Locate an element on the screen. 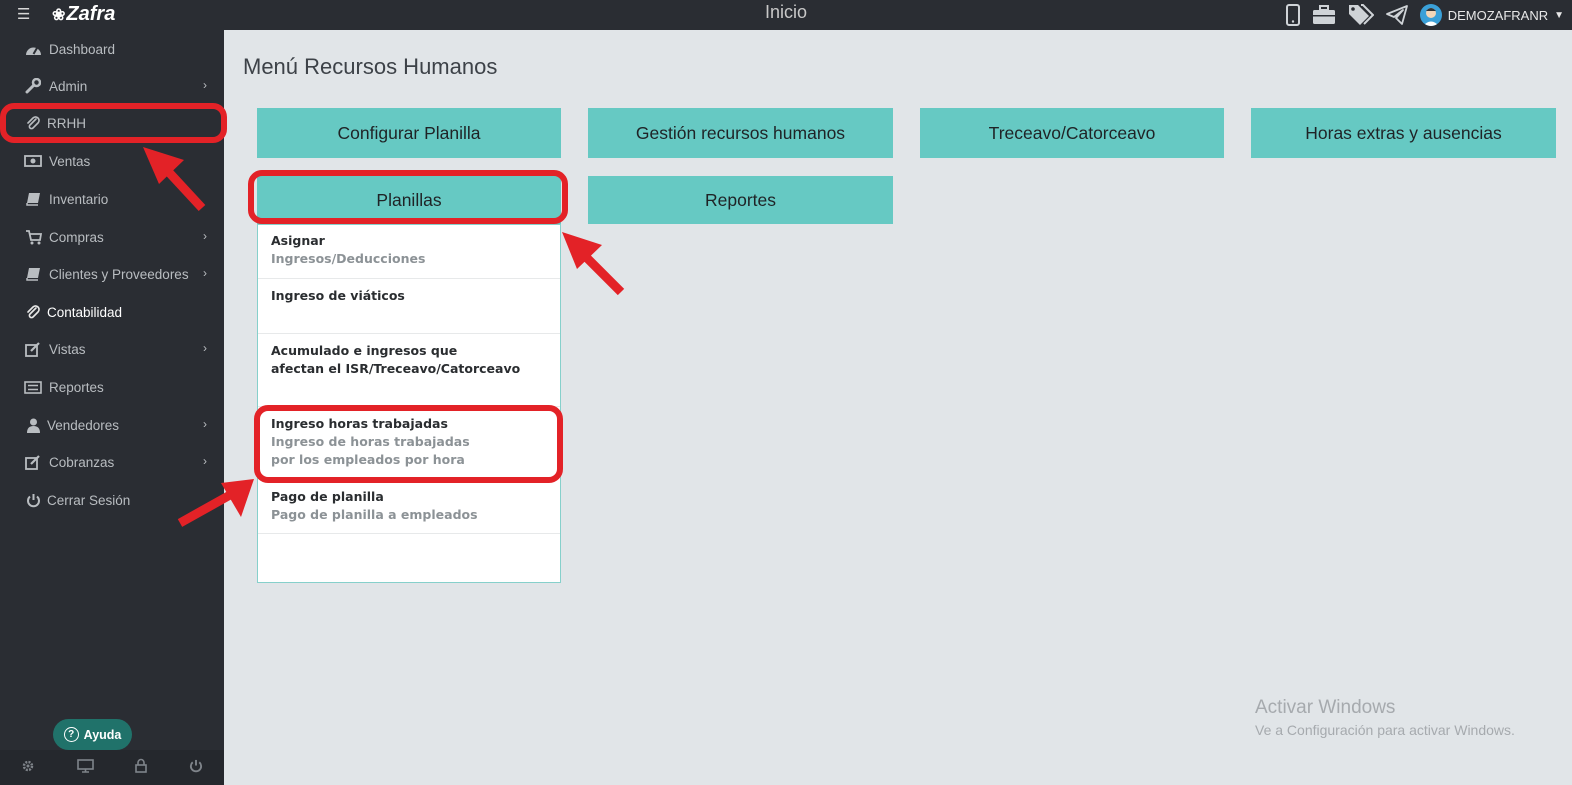  annotation-arrow-ingreso-horas is located at coordinates (215, 503).